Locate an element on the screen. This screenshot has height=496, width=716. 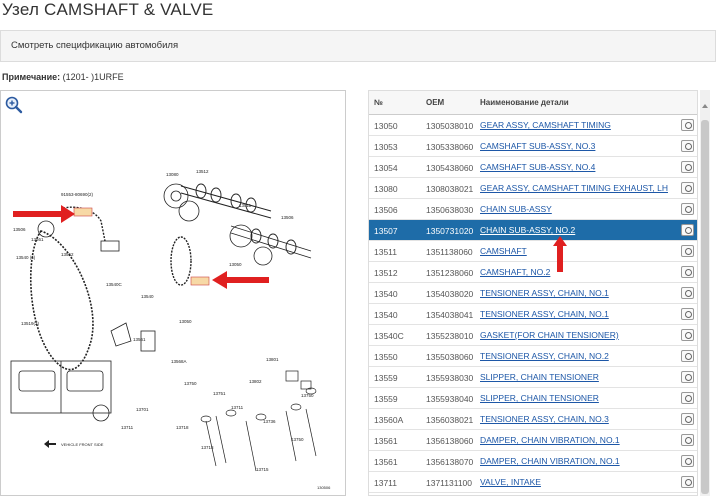
table-row: 13507 1350731020 CHAIN SUB-ASSY, NO.2 is located at coordinates (533, 230).